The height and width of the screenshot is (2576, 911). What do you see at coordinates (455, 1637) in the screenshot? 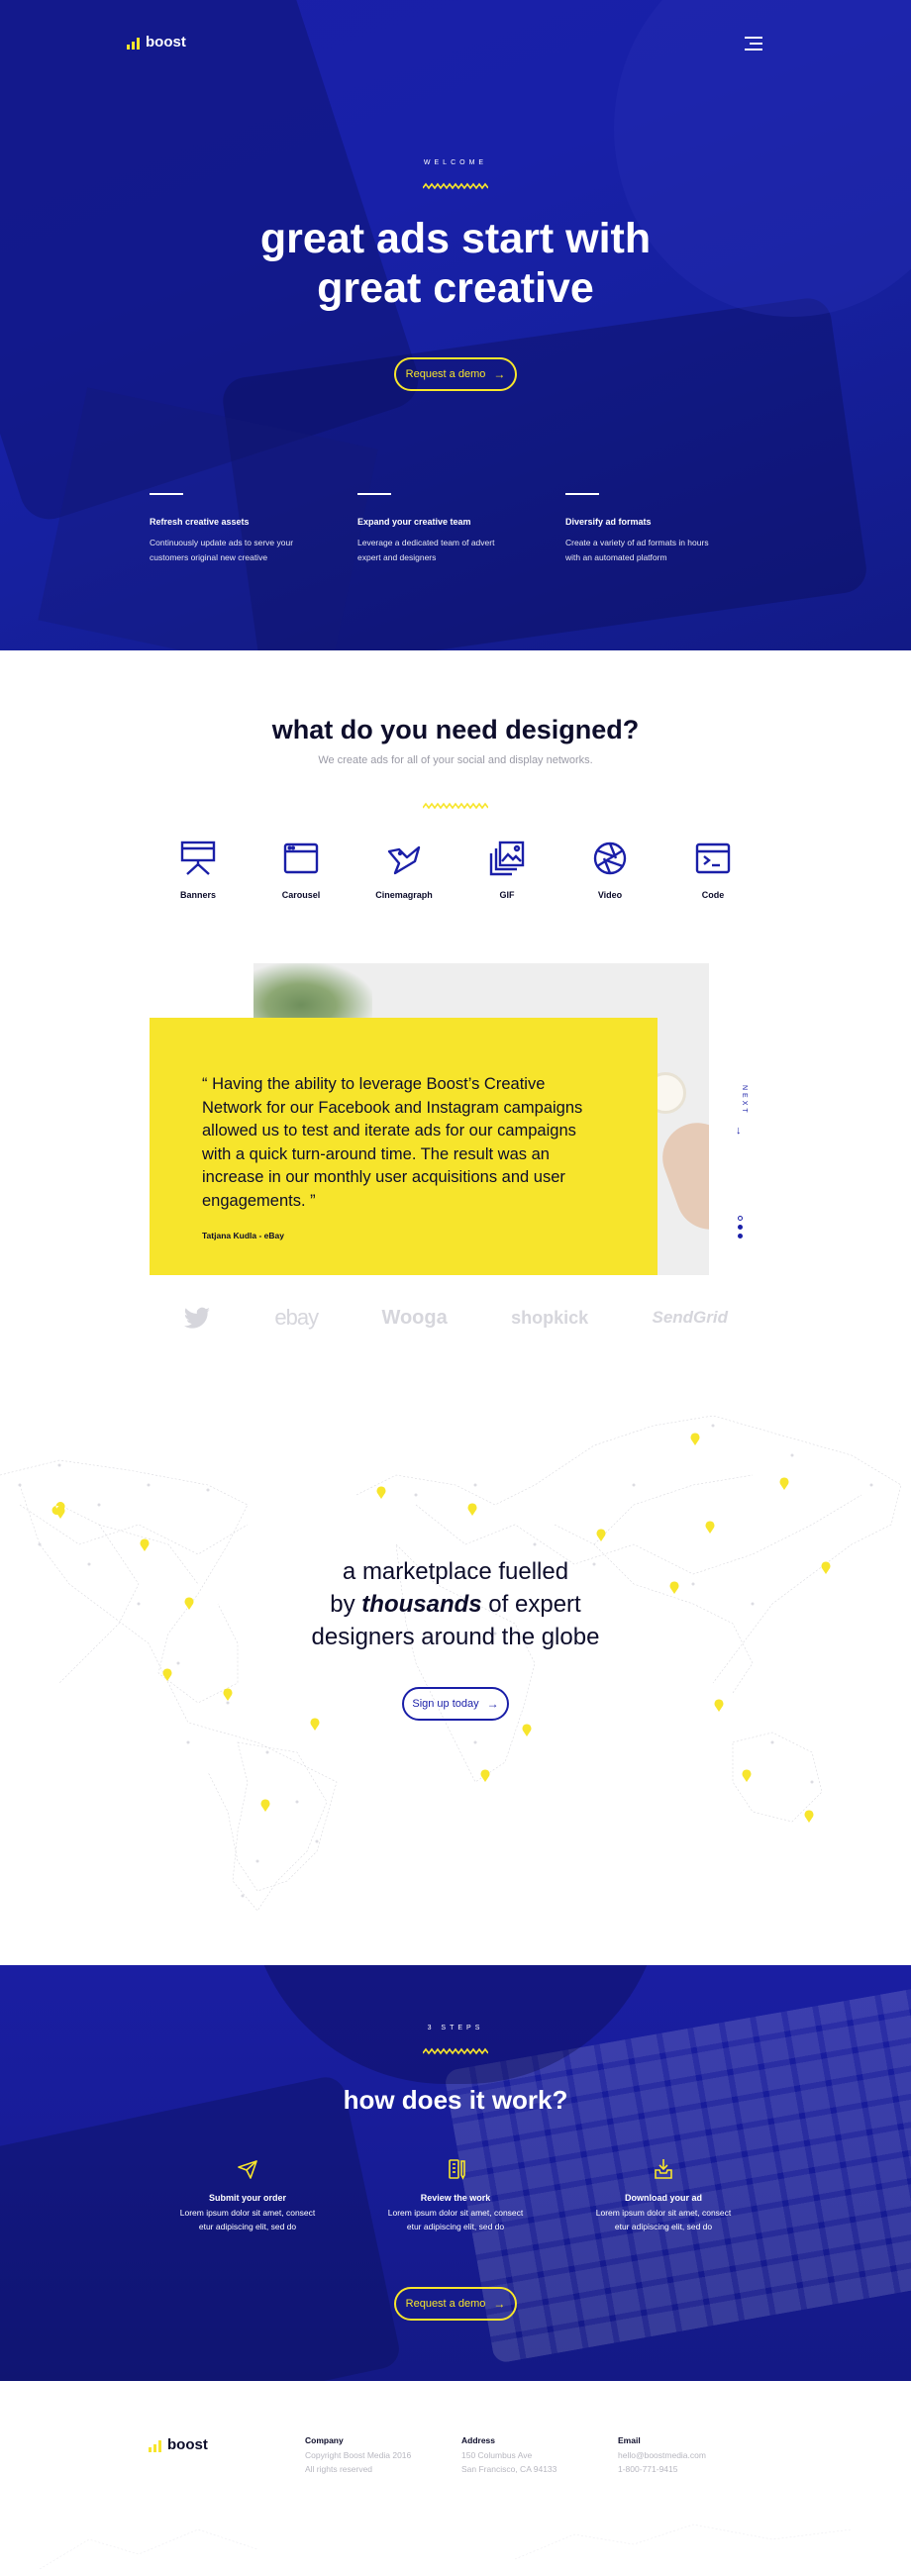
I see `marketplace-line-3: designers around the globe` at bounding box center [455, 1637].